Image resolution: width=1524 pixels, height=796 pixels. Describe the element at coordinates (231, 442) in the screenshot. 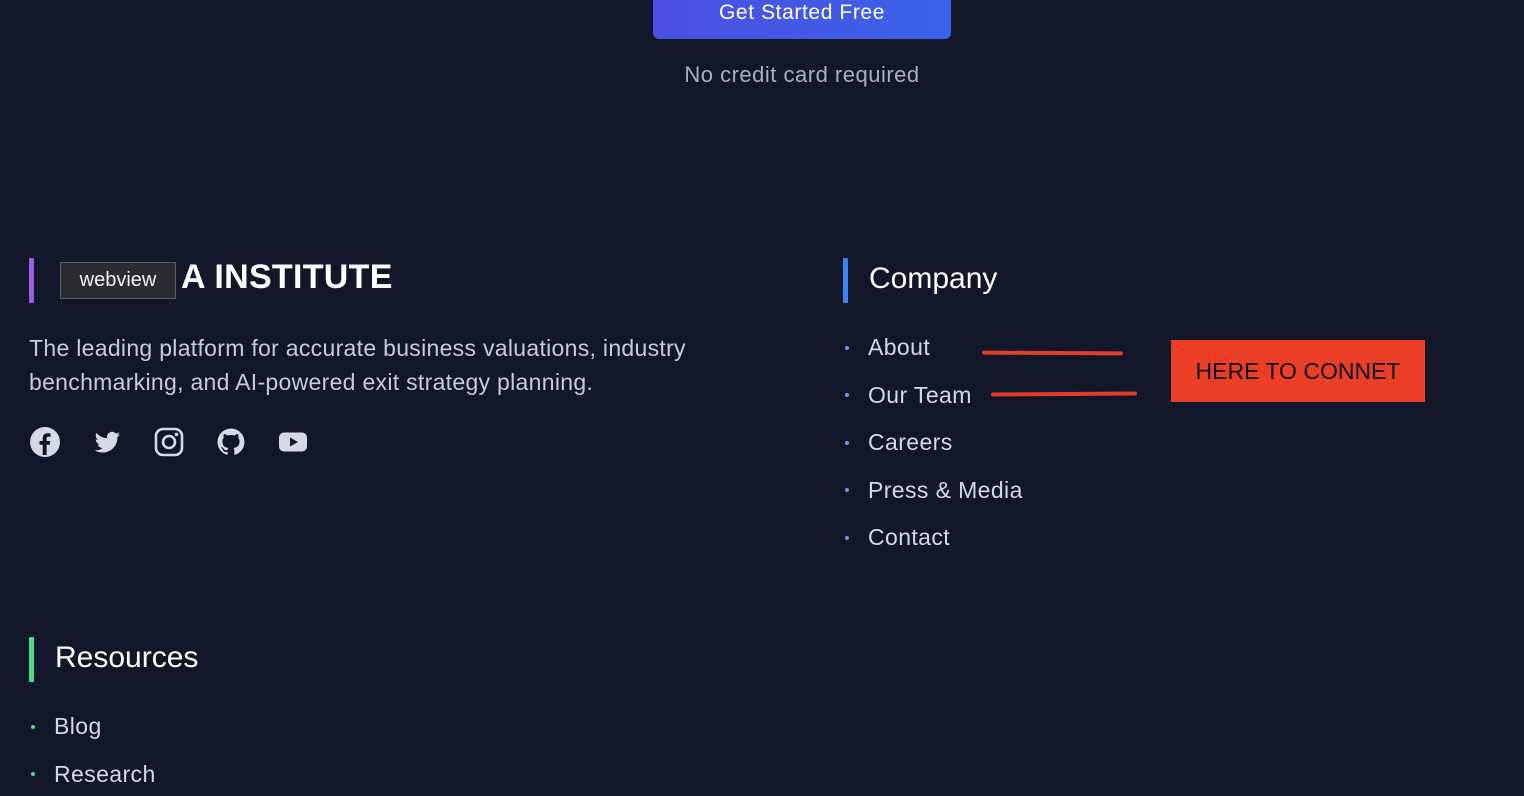

I see `github-icon` at that location.